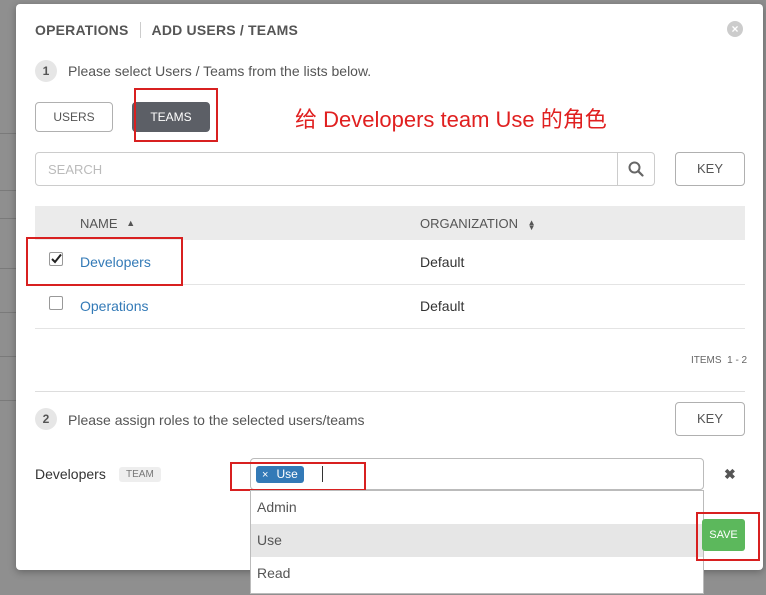  I want to click on team-badge: TEAM, so click(140, 474).